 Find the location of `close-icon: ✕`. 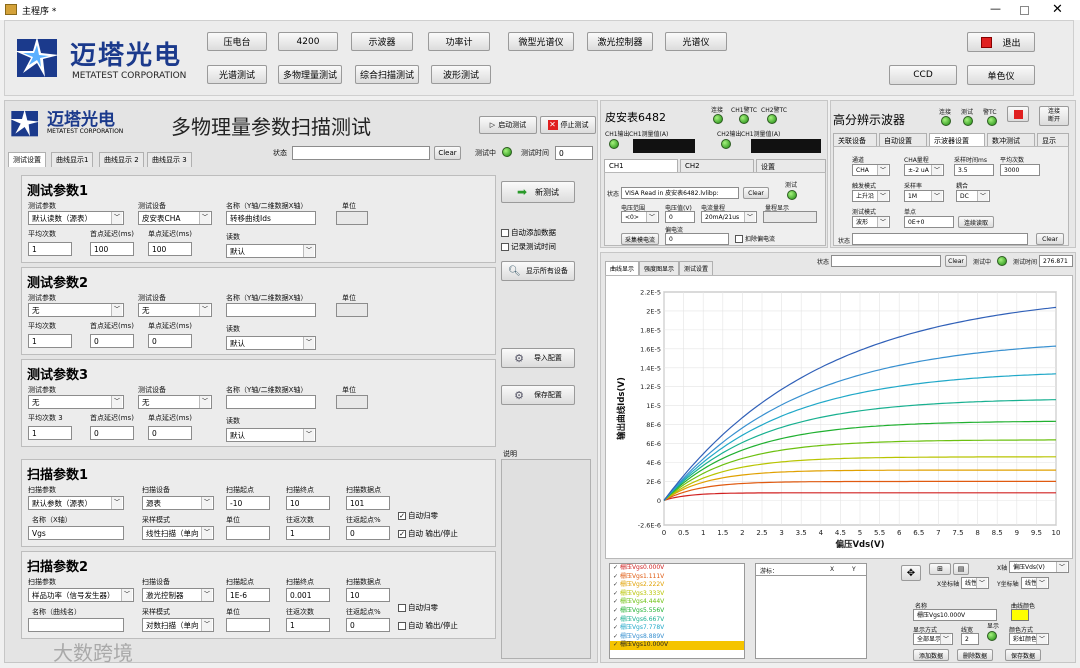

close-icon: ✕ is located at coordinates (1057, 9).